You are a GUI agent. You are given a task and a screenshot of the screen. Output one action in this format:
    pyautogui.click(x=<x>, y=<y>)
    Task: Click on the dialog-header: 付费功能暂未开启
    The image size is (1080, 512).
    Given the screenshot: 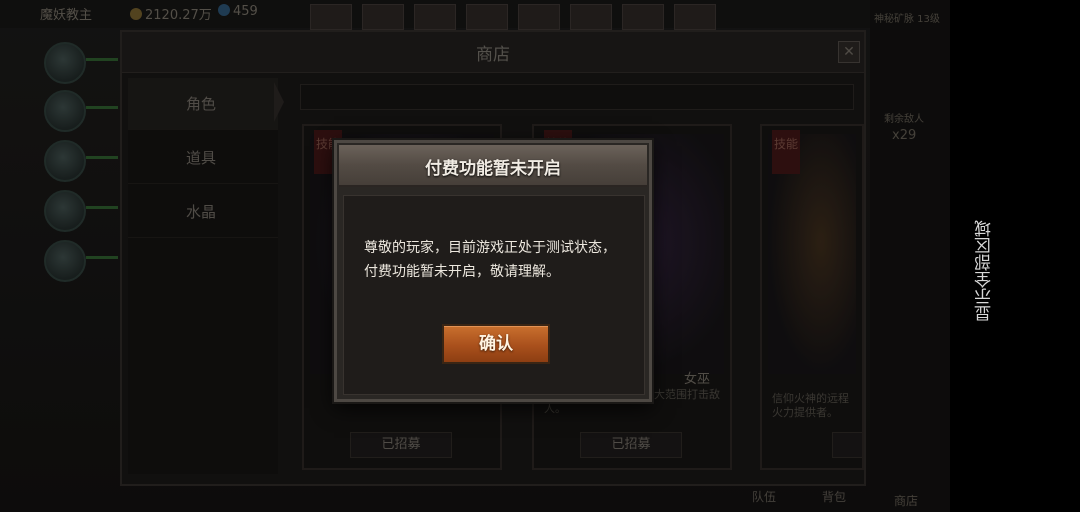 What is the action you would take?
    pyautogui.click(x=493, y=166)
    